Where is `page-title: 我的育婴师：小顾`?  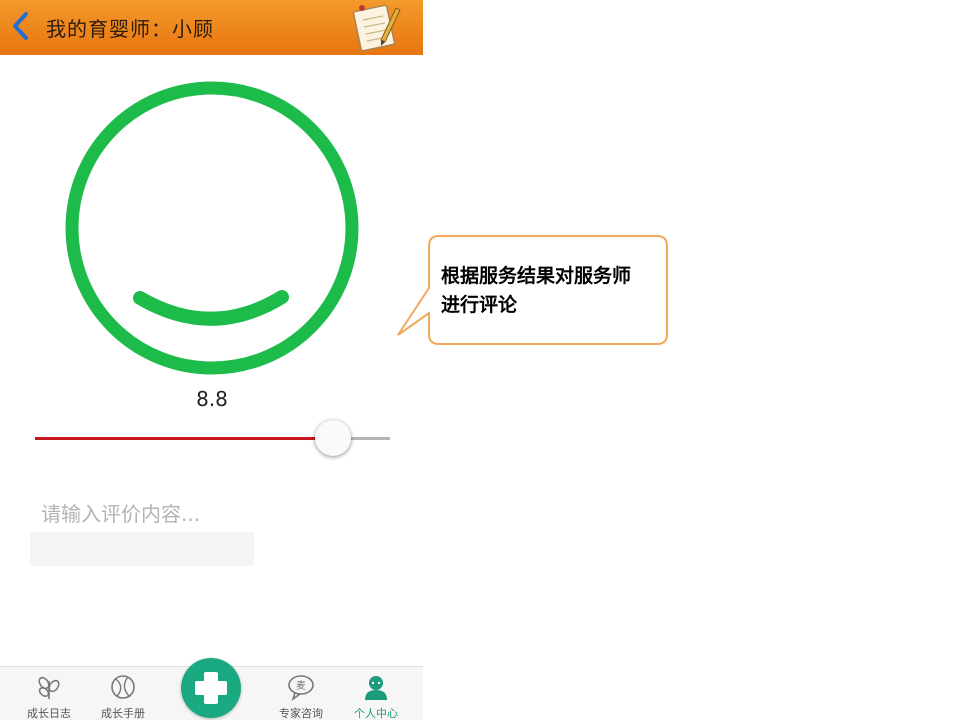
page-title: 我的育婴师：小顾 is located at coordinates (130, 29).